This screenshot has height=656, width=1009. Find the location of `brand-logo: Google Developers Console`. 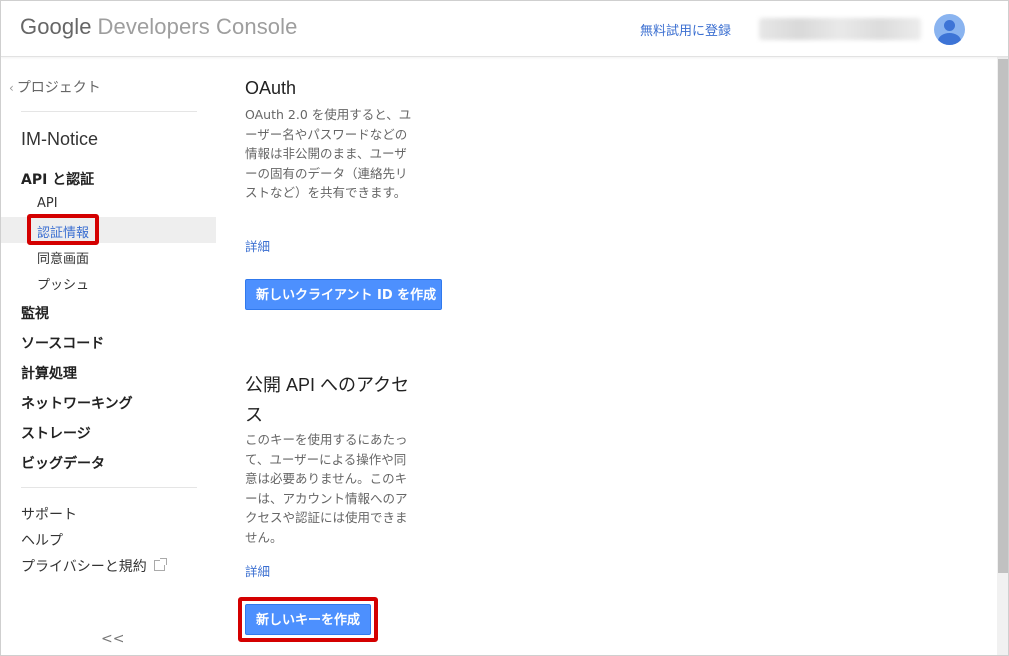

brand-logo: Google Developers Console is located at coordinates (158, 27).